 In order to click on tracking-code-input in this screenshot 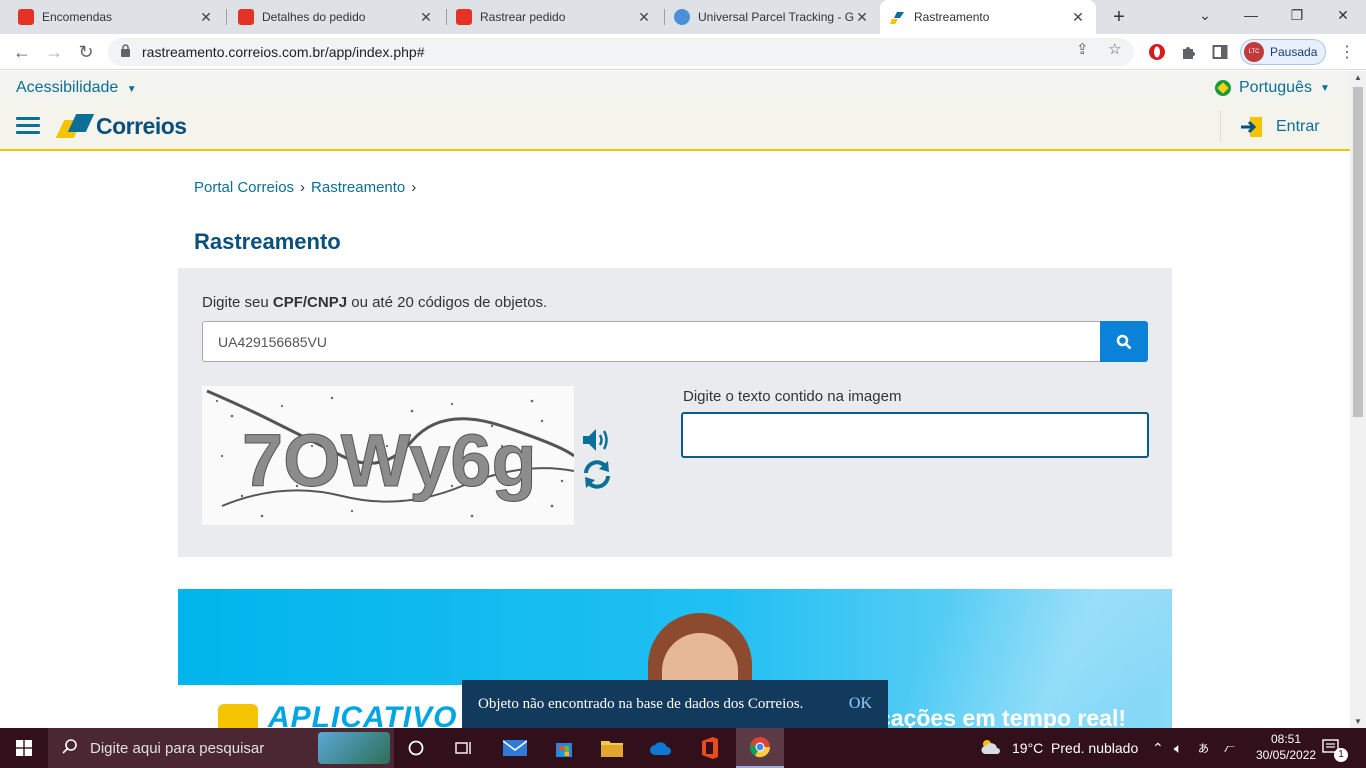, I will do `click(651, 341)`.